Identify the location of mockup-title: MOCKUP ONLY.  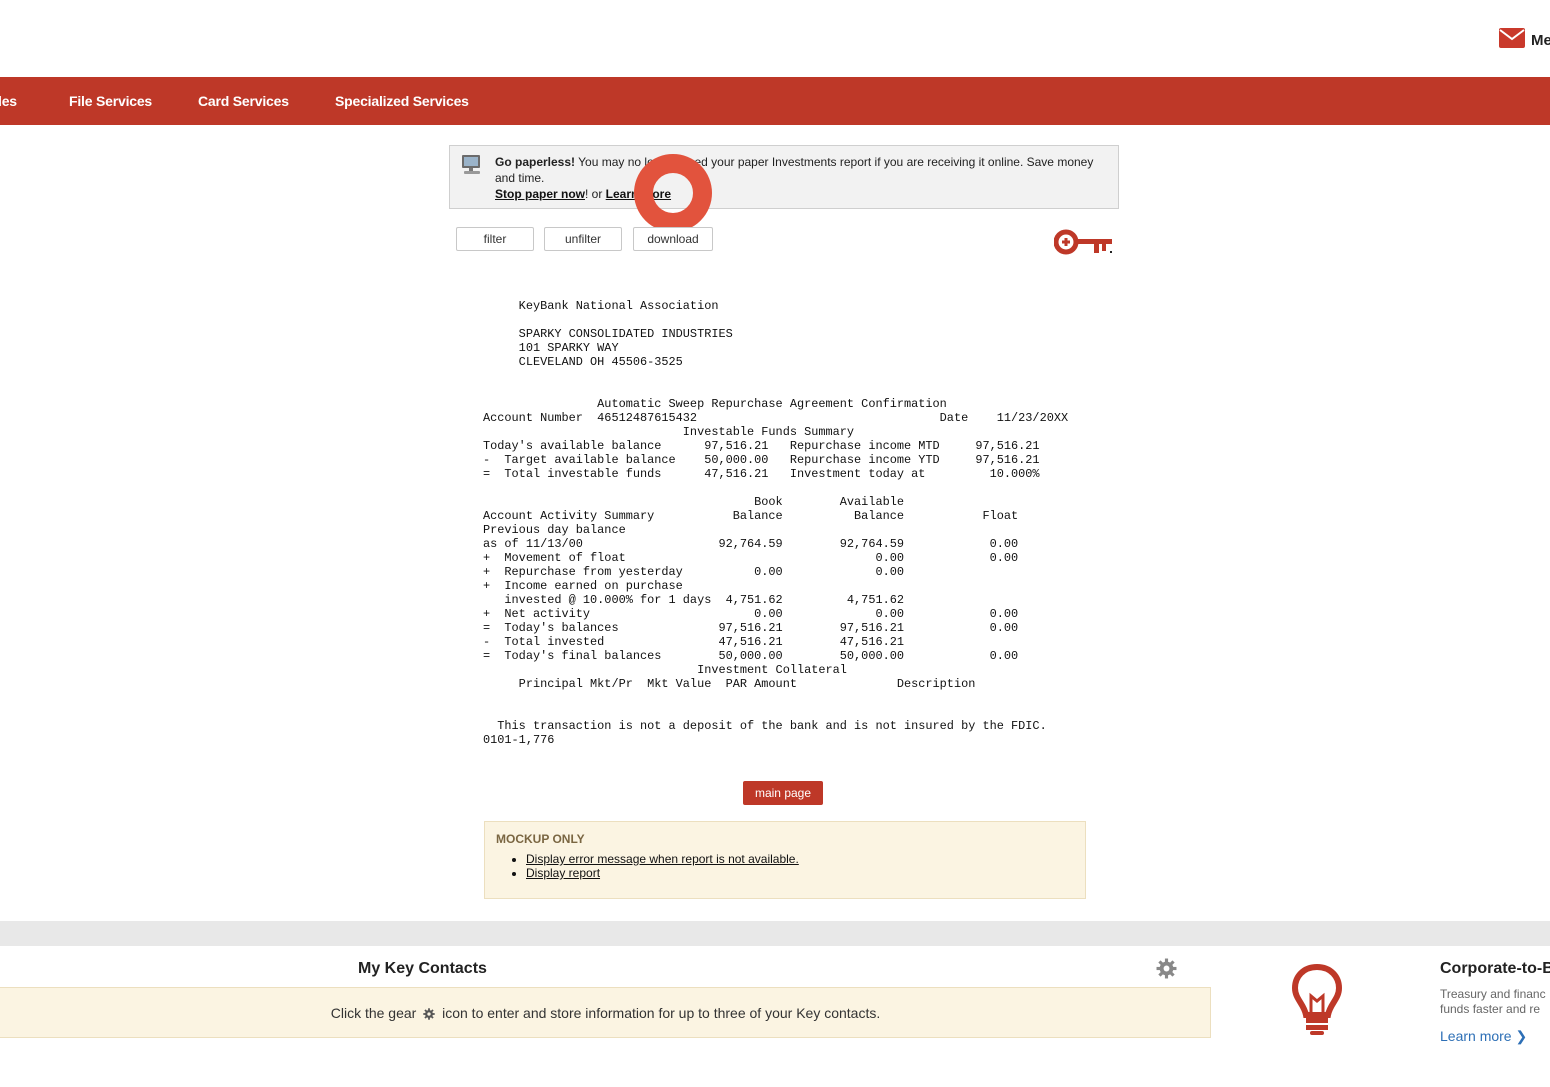
(540, 839).